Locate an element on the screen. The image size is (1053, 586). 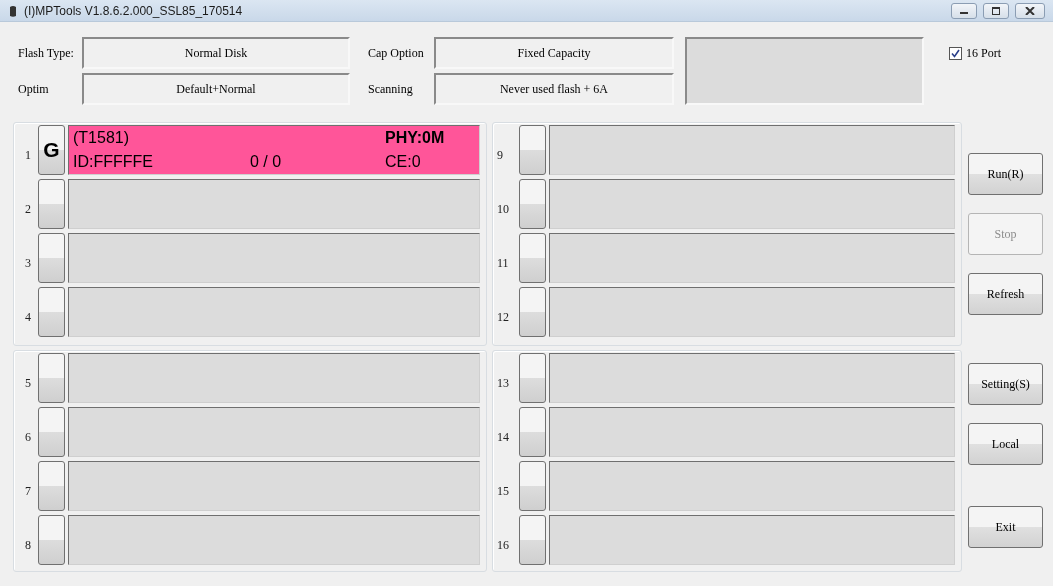
port-number: 8 is located at coordinates (28, 545).